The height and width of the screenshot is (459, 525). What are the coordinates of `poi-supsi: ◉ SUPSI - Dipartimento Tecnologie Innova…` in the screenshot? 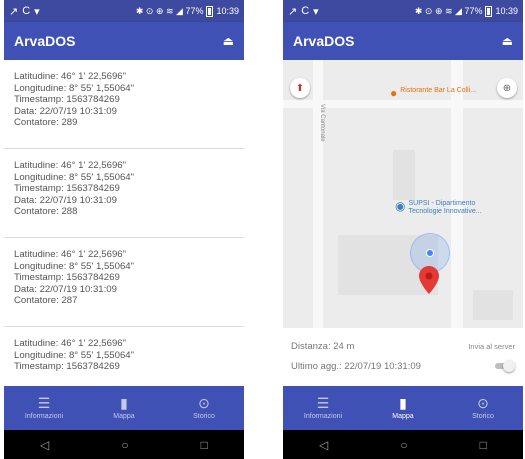 It's located at (438, 208).